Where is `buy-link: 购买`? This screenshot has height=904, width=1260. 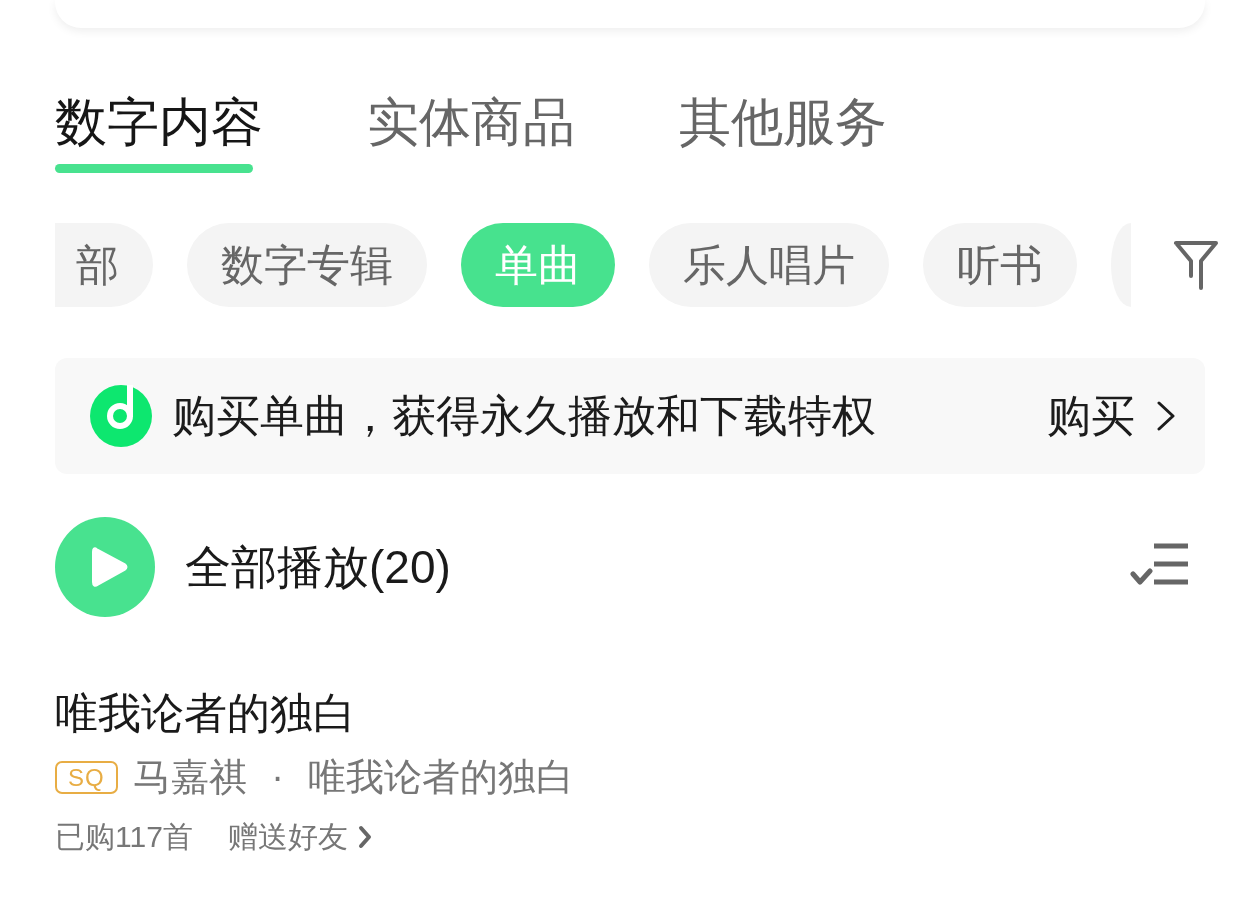 buy-link: 购买 is located at coordinates (1111, 416).